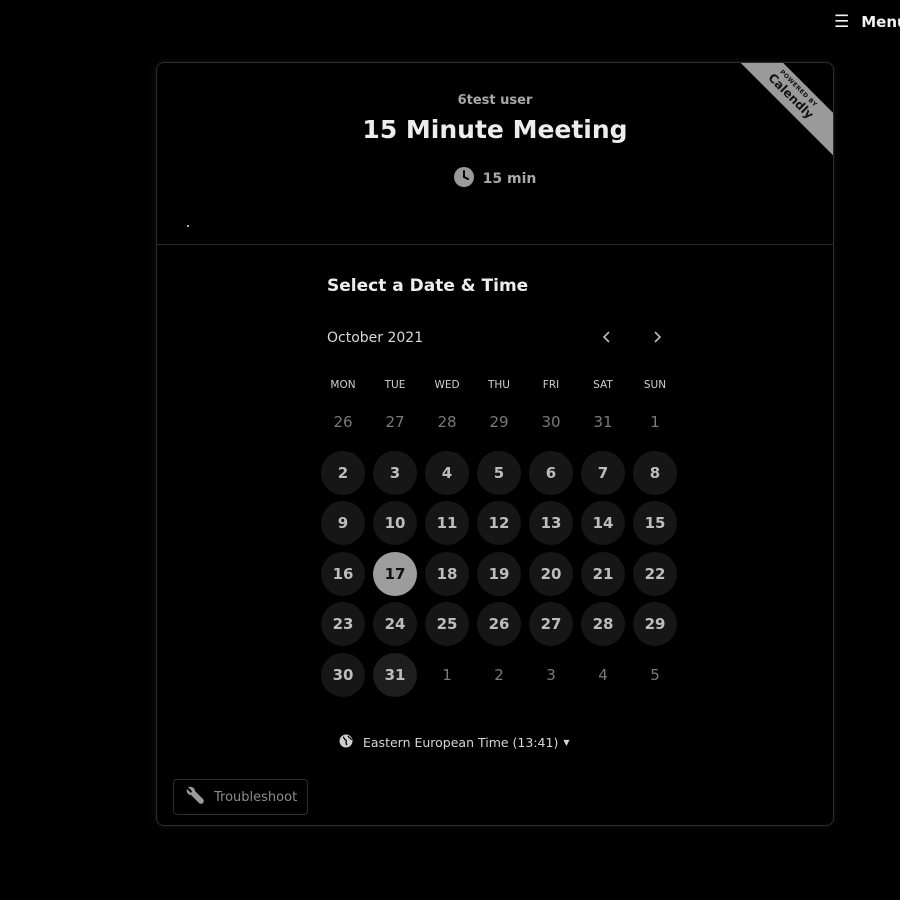 The image size is (900, 900). Describe the element at coordinates (343, 574) in the screenshot. I see `calendar-day: 16` at that location.